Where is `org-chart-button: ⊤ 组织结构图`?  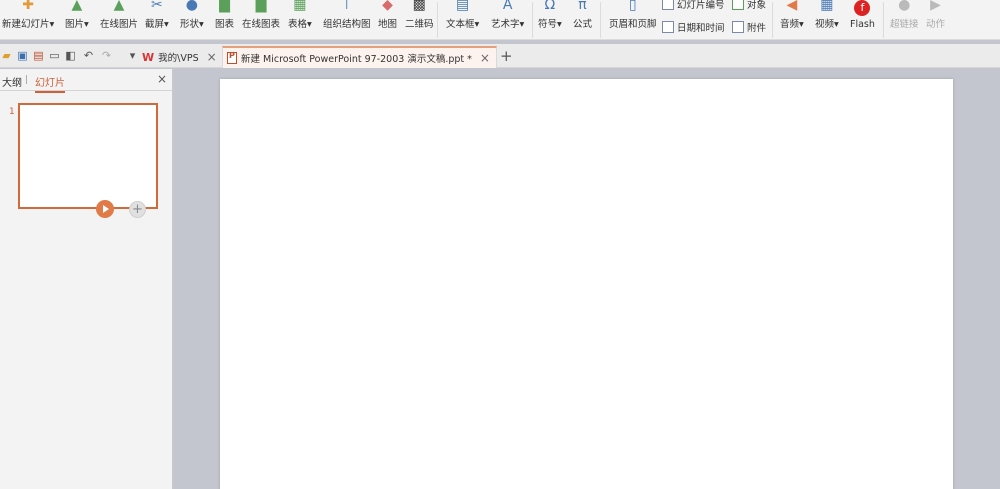 org-chart-button: ⊤ 组织结构图 is located at coordinates (347, 18).